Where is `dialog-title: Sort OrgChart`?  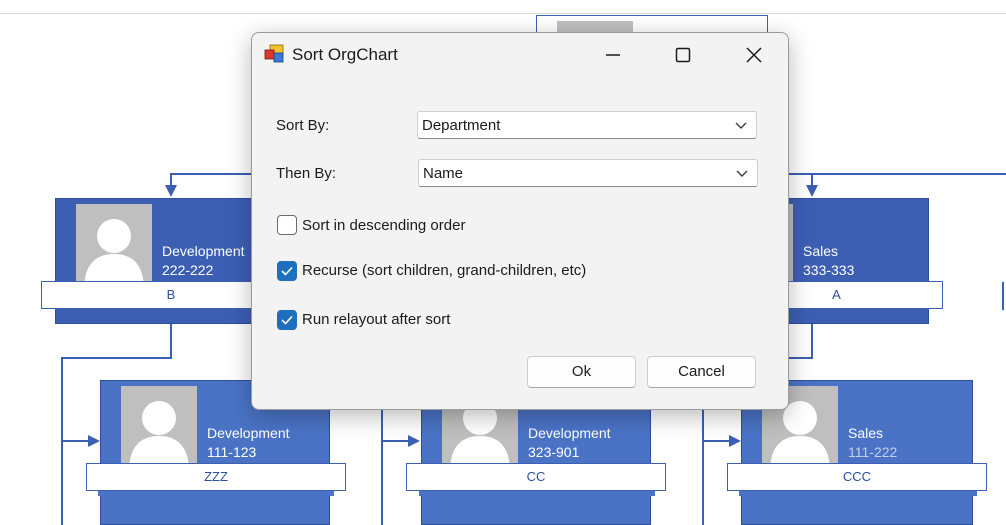 dialog-title: Sort OrgChart is located at coordinates (345, 54).